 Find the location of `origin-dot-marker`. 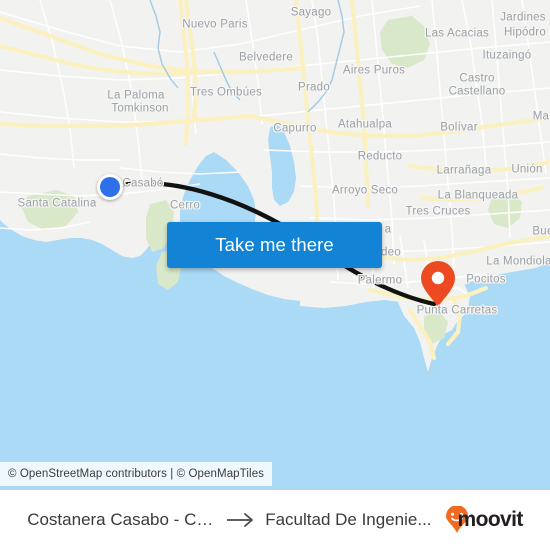

origin-dot-marker is located at coordinates (110, 187).